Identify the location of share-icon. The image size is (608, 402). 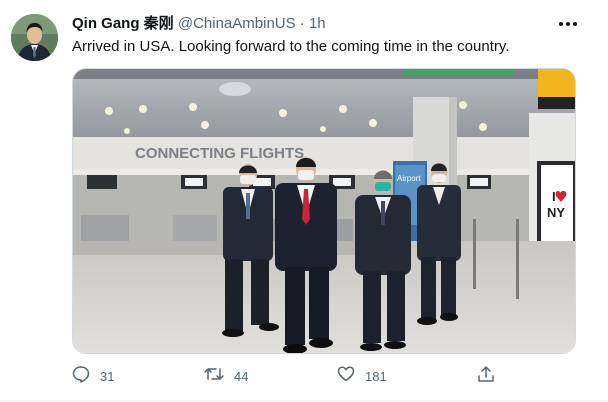
(486, 376).